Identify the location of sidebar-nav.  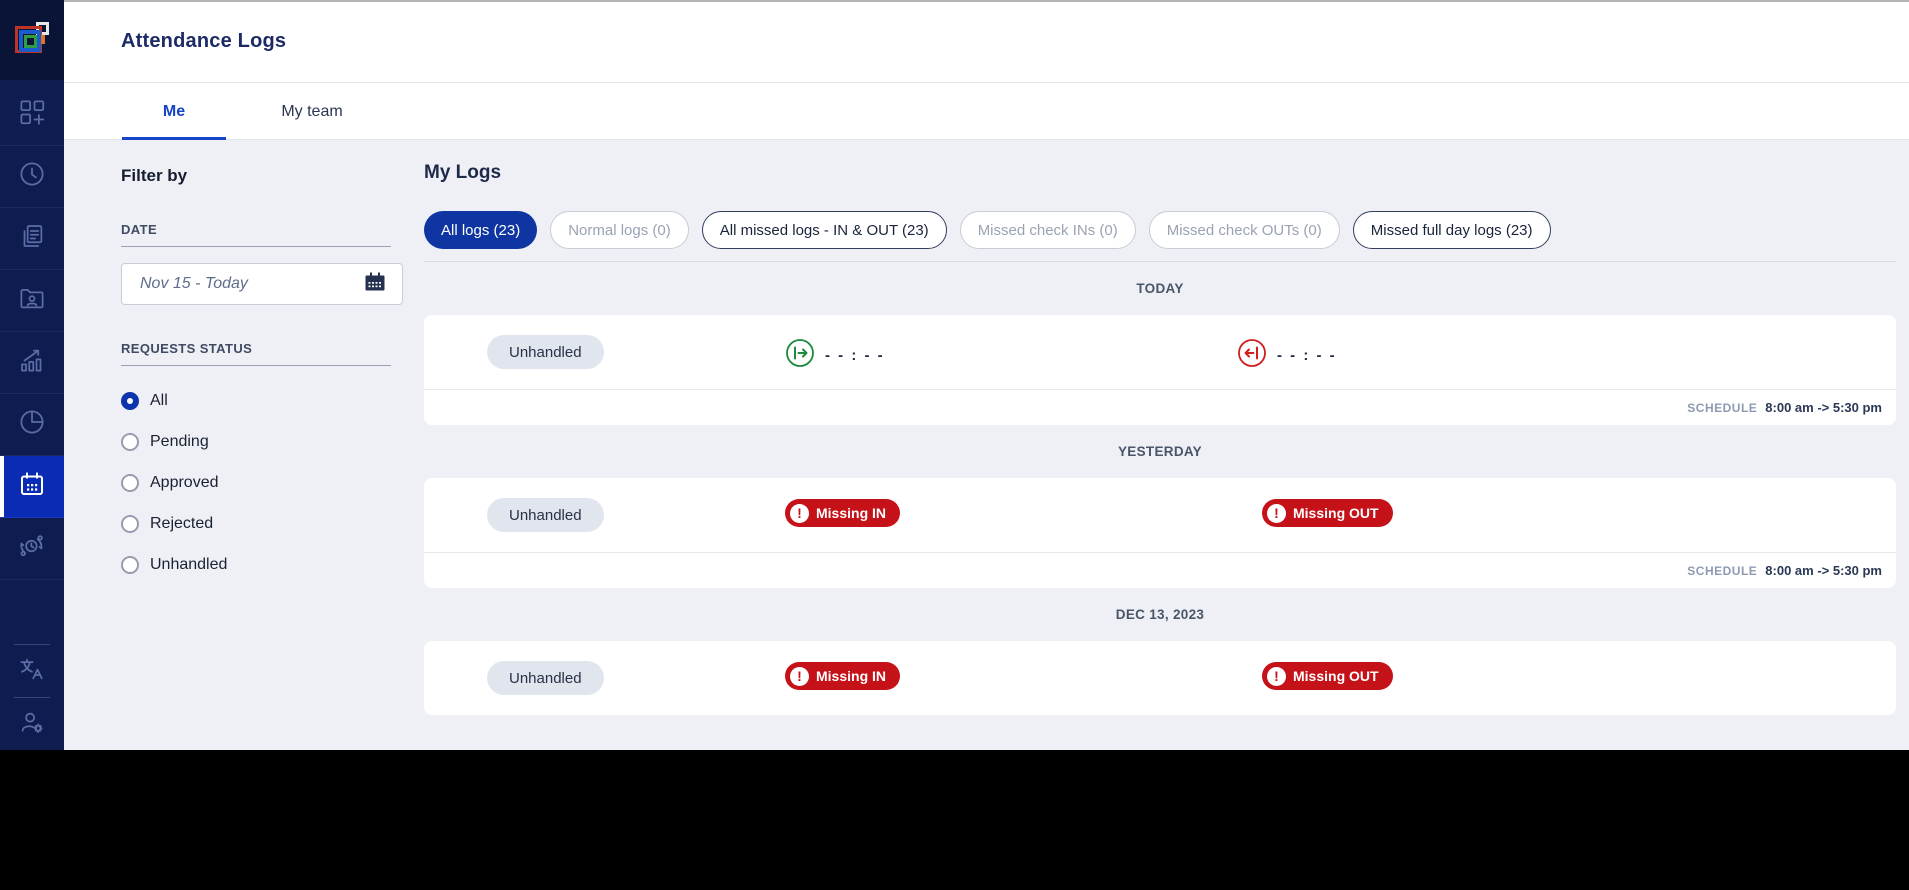
(32, 332).